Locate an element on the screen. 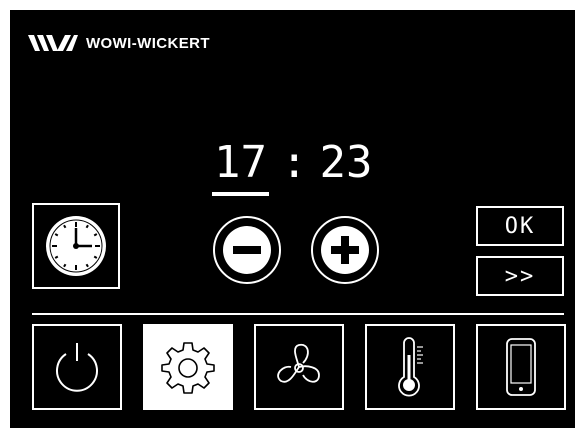 The image size is (583, 435). minus-icon is located at coordinates (247, 250).